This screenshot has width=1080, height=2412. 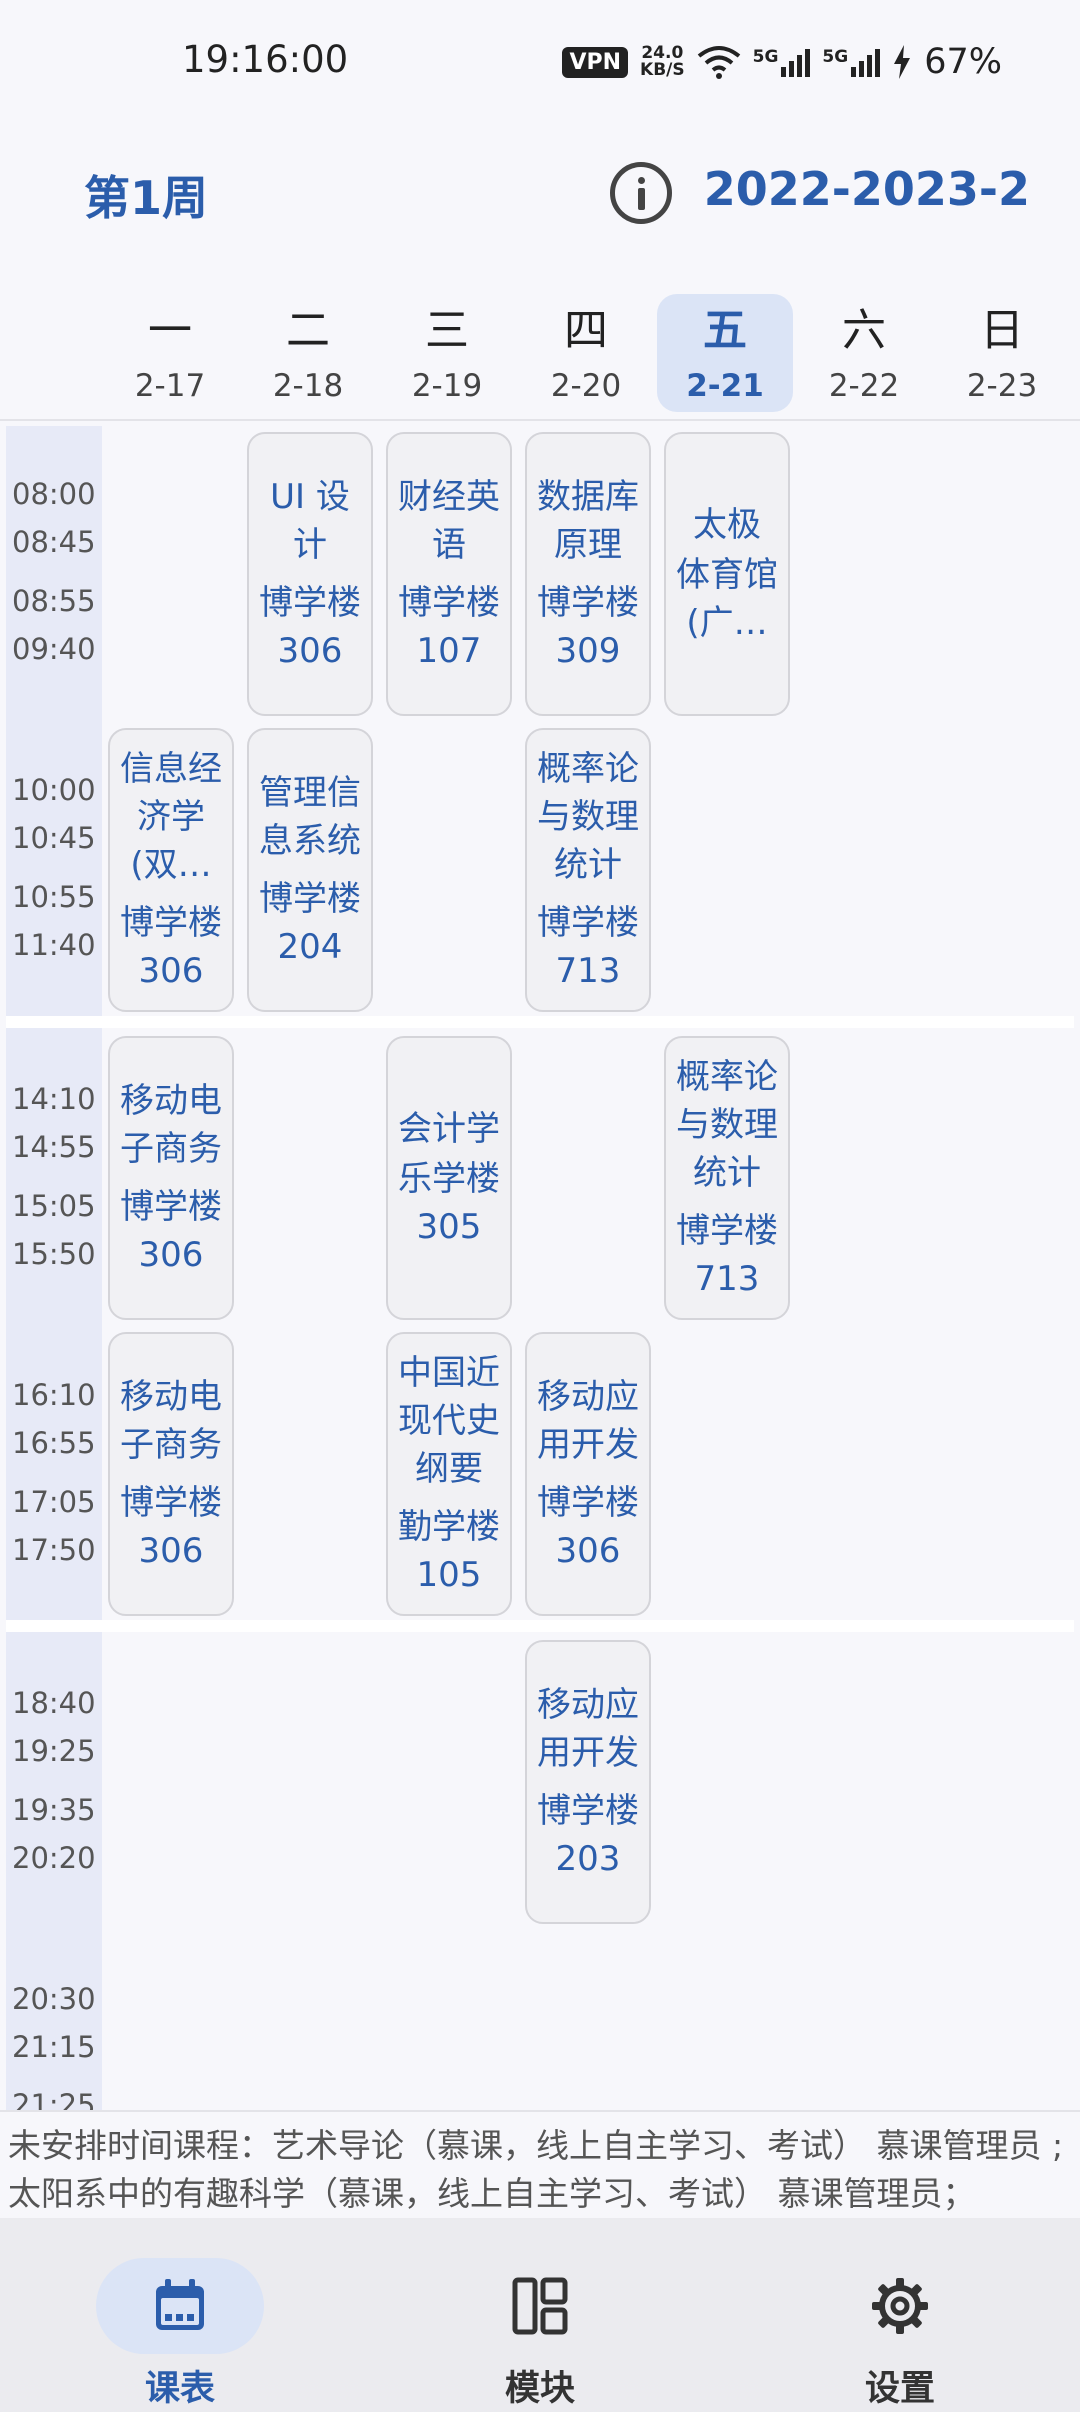 I want to click on nav-label: 模块, so click(x=539, y=2389).